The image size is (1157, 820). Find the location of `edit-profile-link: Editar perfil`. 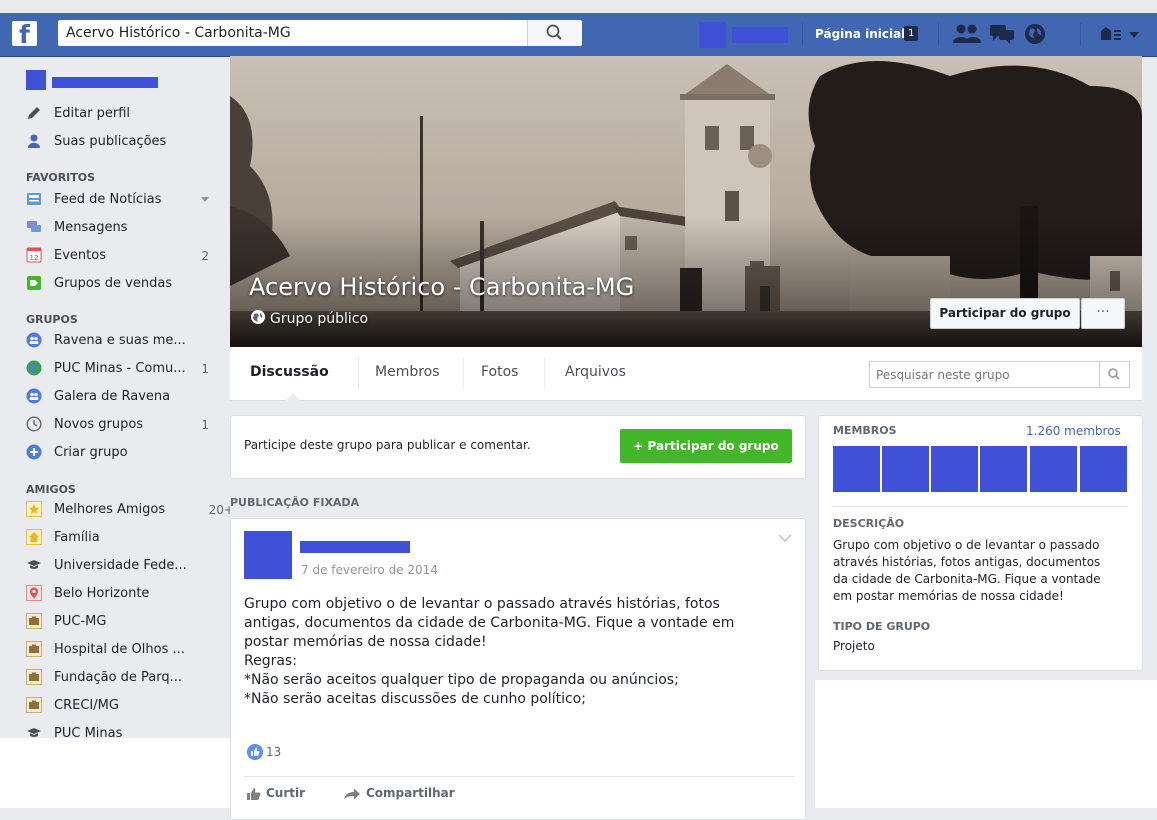

edit-profile-link: Editar perfil is located at coordinates (123, 114).